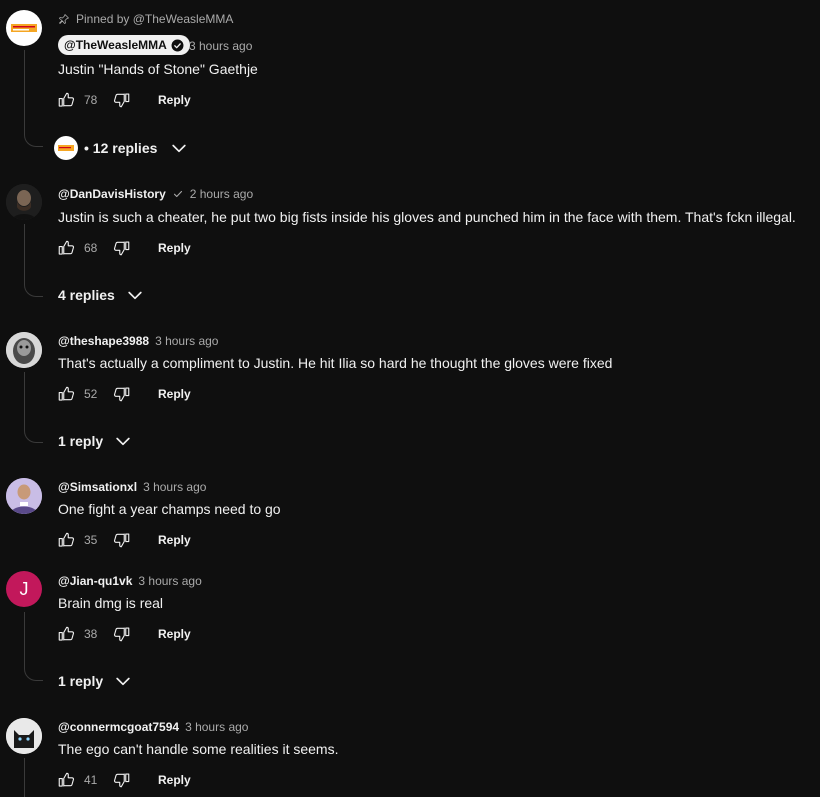 The image size is (820, 797). I want to click on like-count: 38, so click(91, 634).